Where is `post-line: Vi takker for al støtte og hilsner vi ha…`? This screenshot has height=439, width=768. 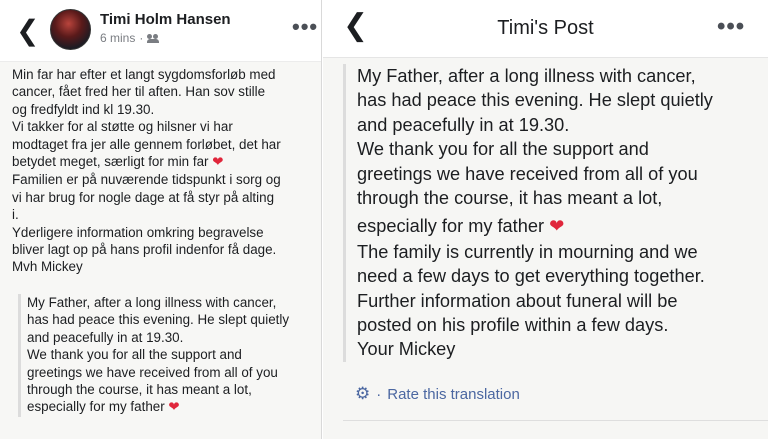 post-line: Vi takker for al støtte og hilsner vi ha… is located at coordinates (122, 127).